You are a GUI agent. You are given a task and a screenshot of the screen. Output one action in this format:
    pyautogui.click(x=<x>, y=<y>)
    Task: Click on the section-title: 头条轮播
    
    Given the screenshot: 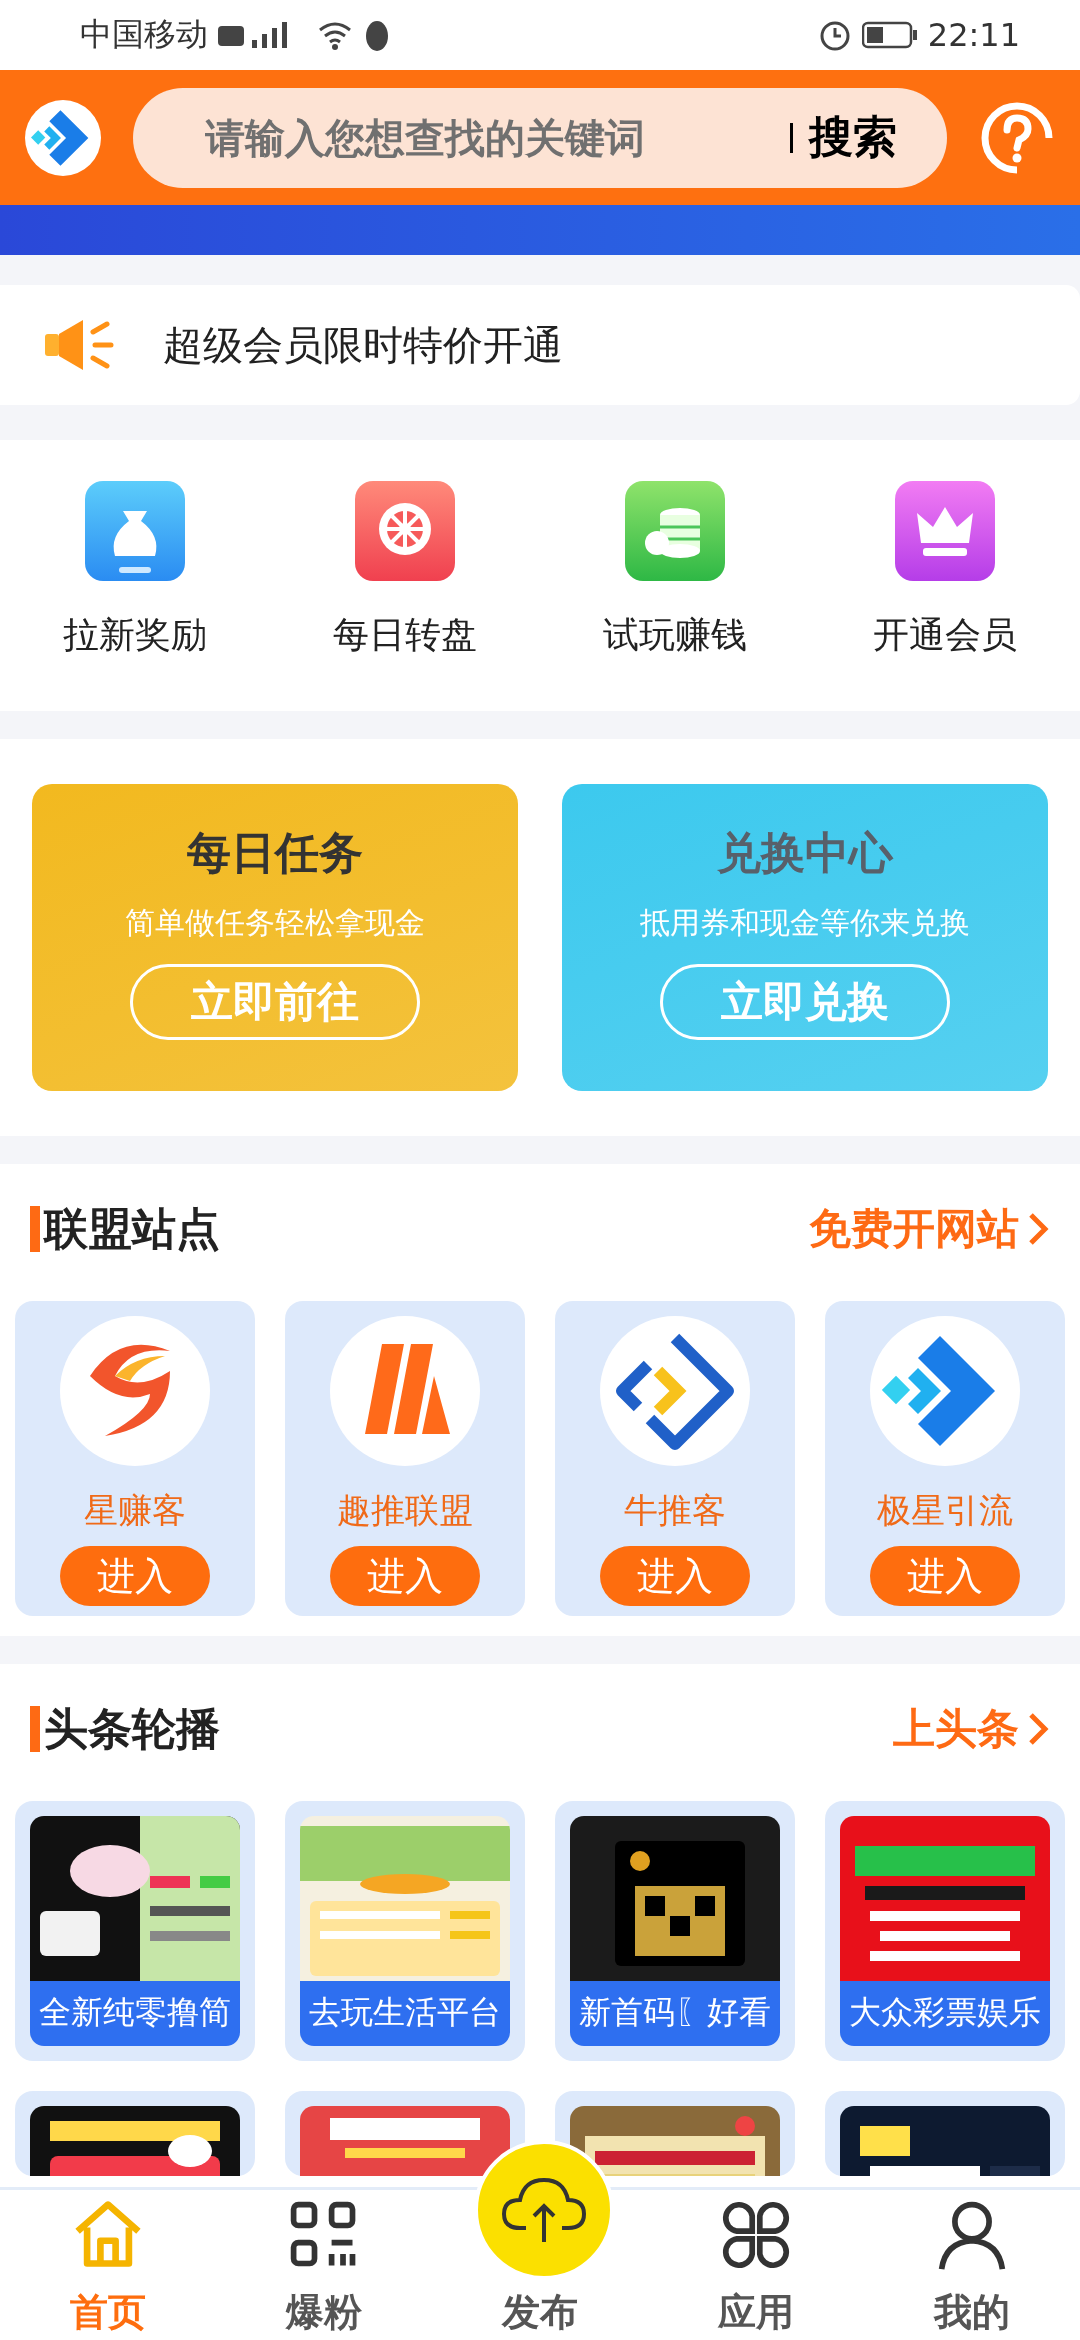 What is the action you would take?
    pyautogui.click(x=125, y=1729)
    